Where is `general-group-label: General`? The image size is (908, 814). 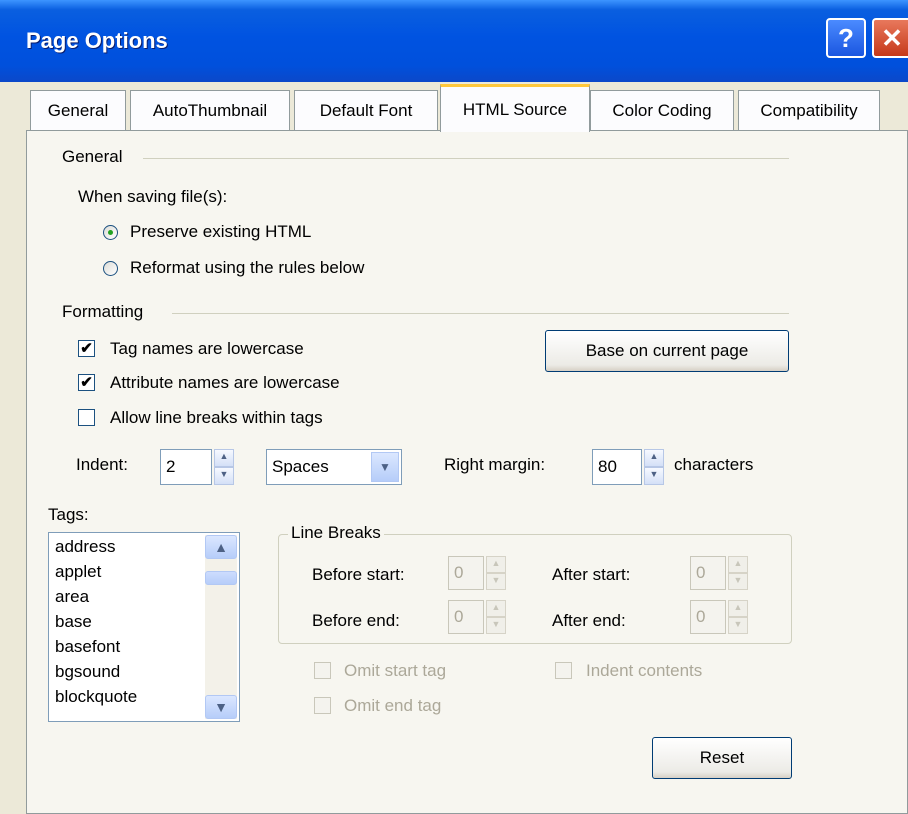
general-group-label: General is located at coordinates (92, 156).